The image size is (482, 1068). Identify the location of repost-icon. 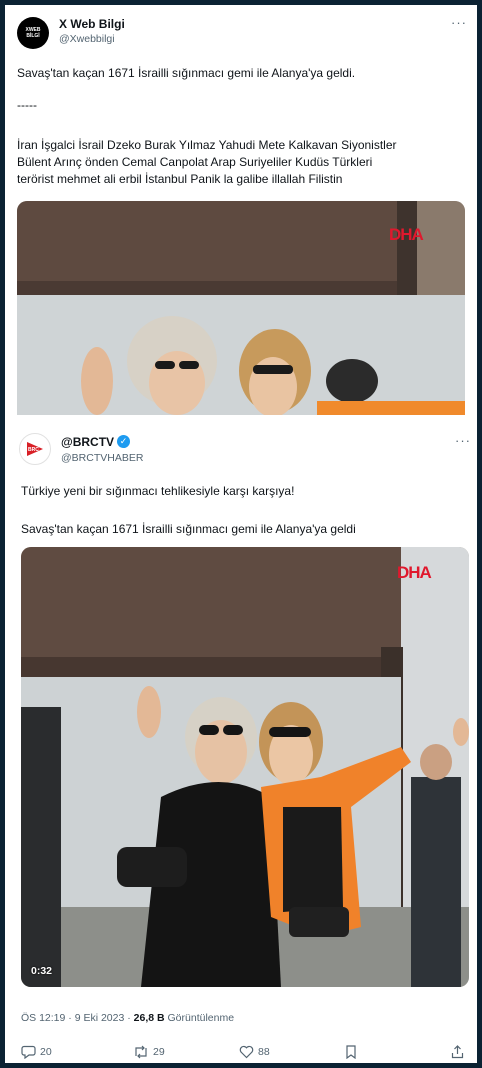
(141, 1052).